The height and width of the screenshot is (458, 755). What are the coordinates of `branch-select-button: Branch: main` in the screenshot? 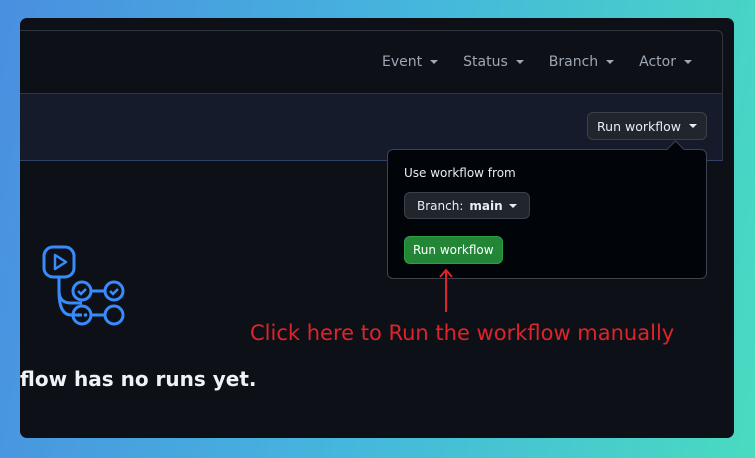 It's located at (467, 205).